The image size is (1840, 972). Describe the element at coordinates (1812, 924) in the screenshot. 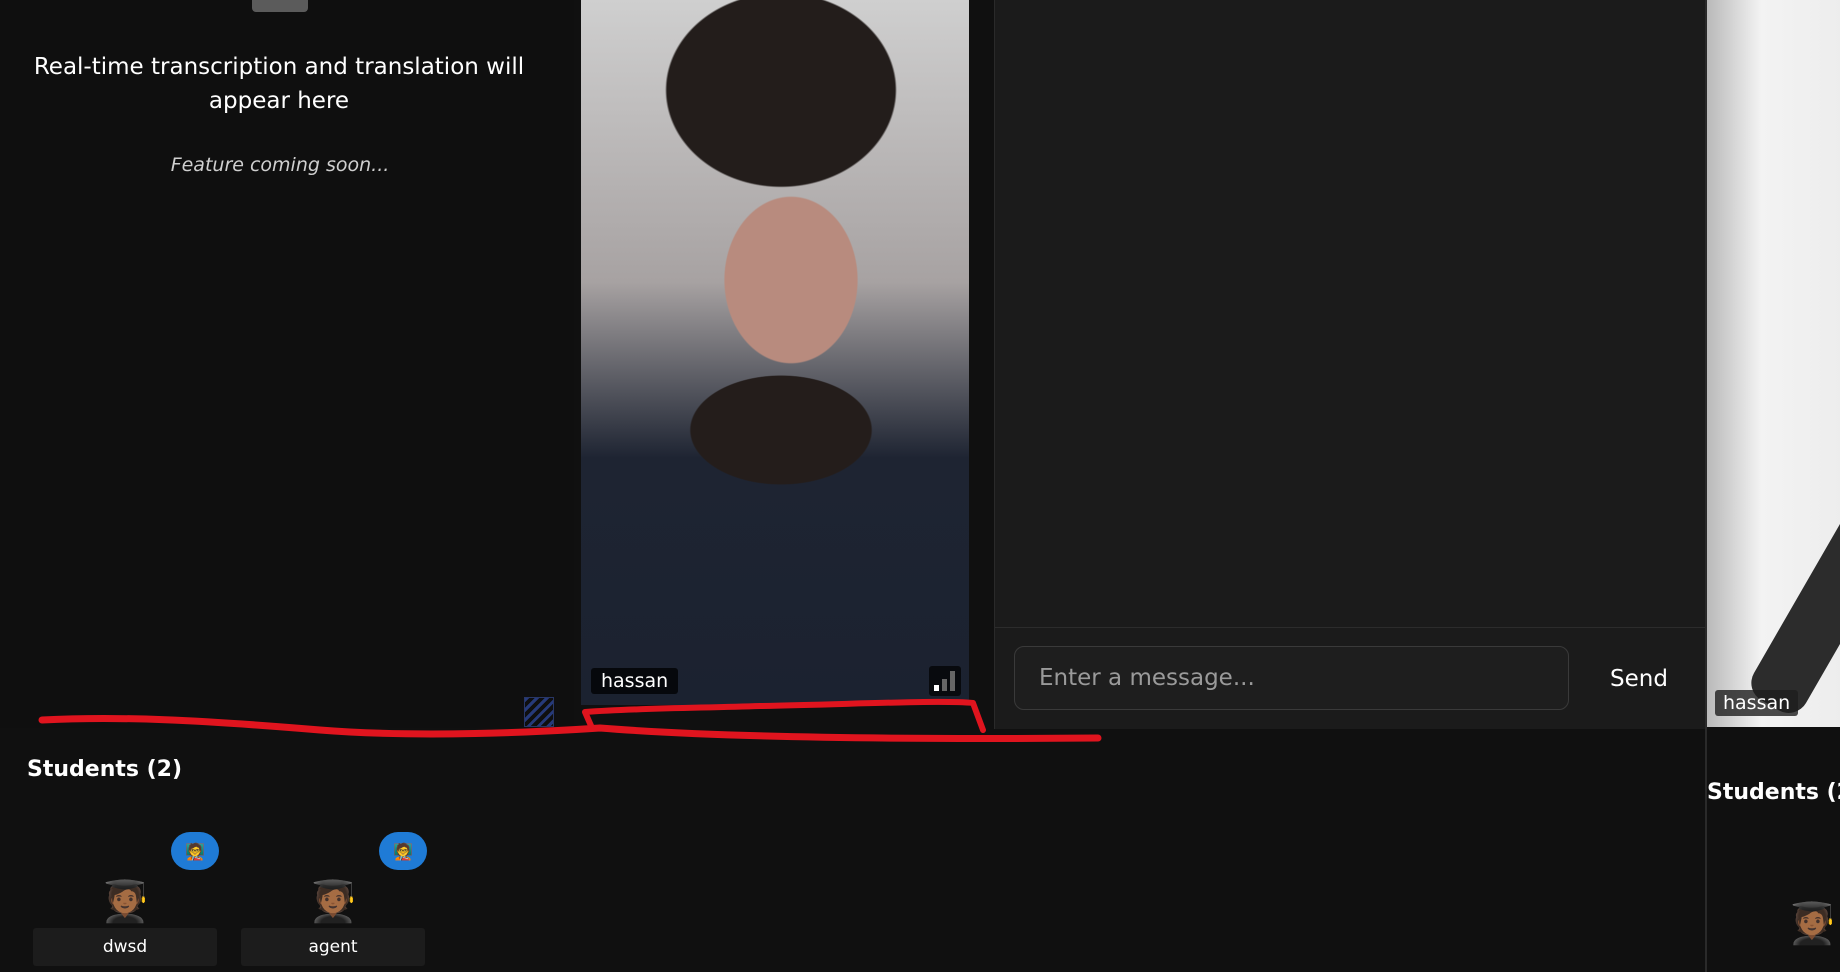

I see `duplicate-student-avatar-icon: 🧑🏾‍🎓` at that location.